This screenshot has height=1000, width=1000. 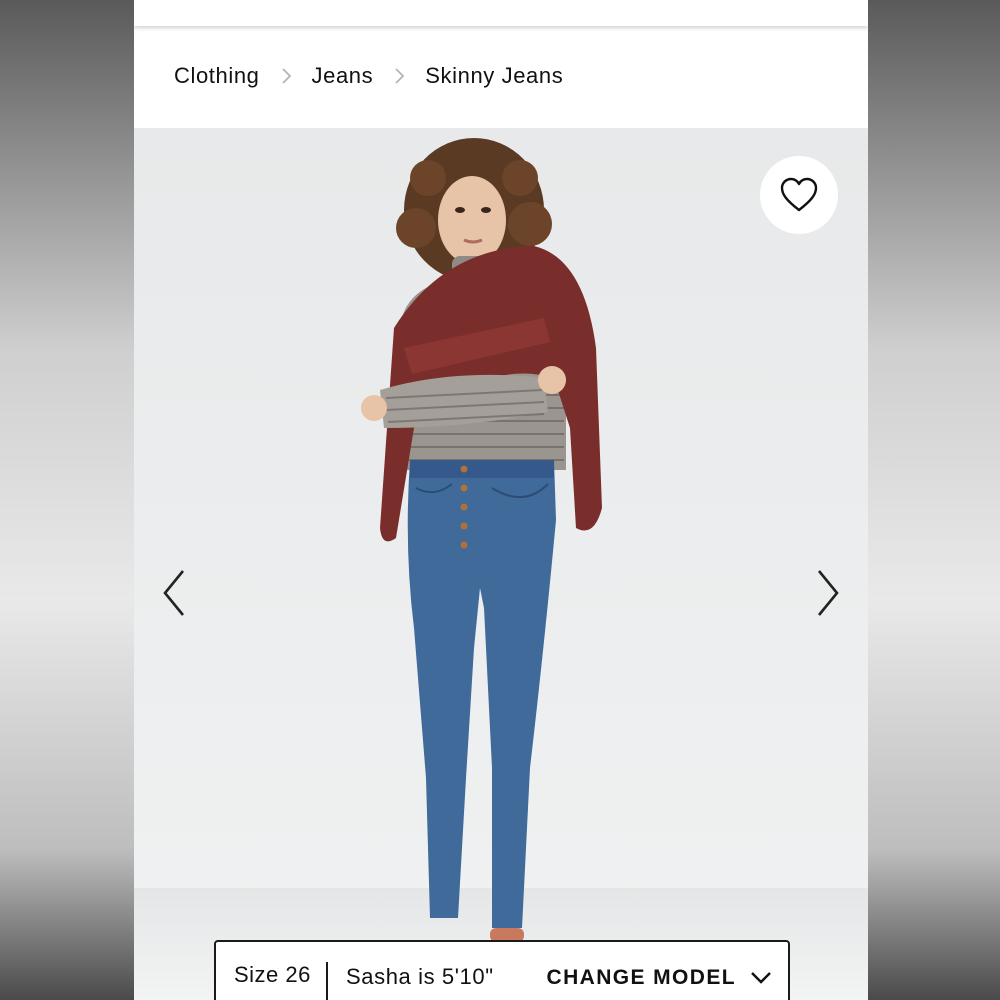 What do you see at coordinates (761, 978) in the screenshot?
I see `chevron-down-icon` at bounding box center [761, 978].